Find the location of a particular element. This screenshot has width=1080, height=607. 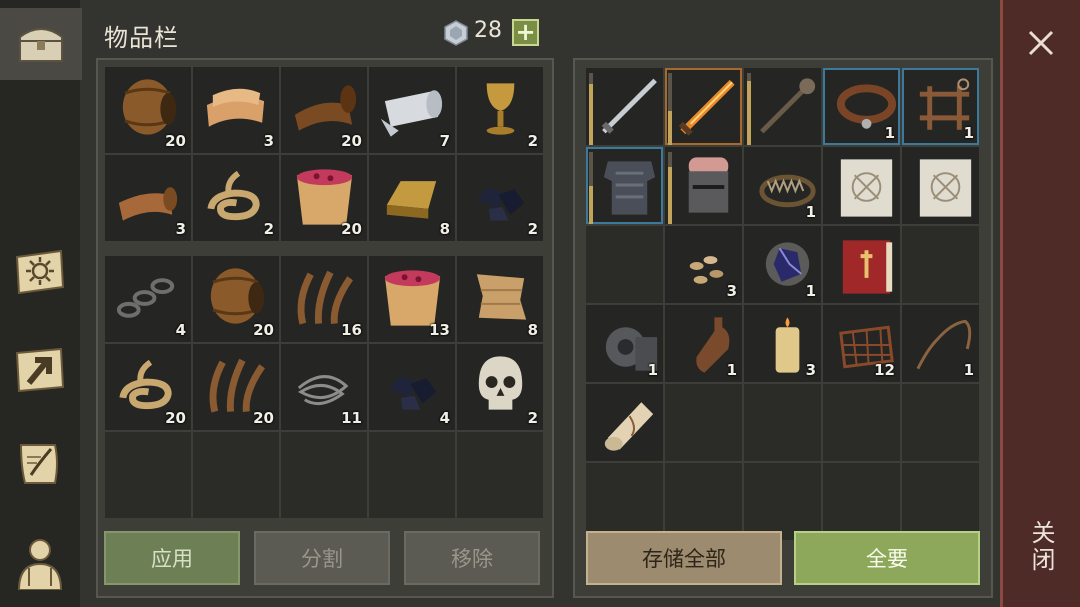

slot-wire: 11 is located at coordinates (324, 387).